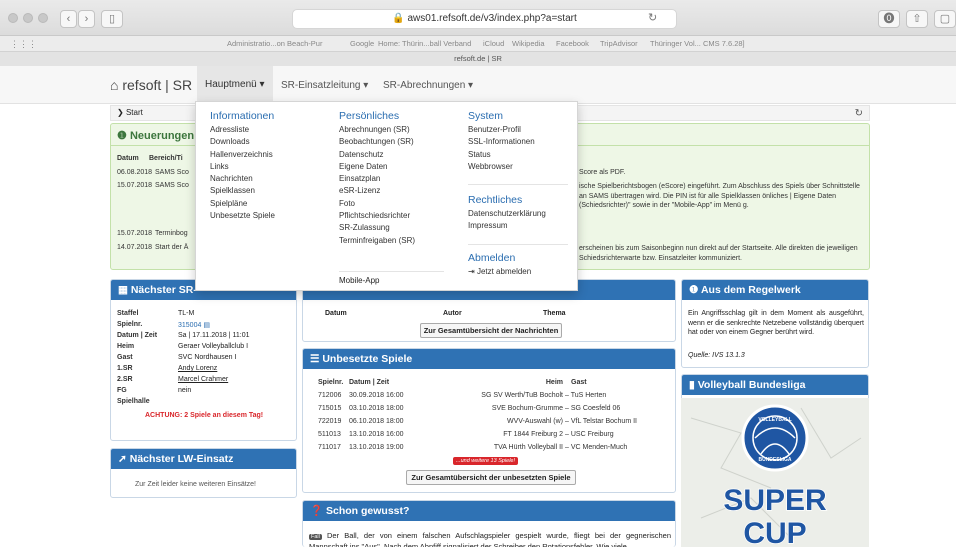 The image size is (956, 547). I want to click on rules-source: Quelle: IVS 13.1.3, so click(716, 355).